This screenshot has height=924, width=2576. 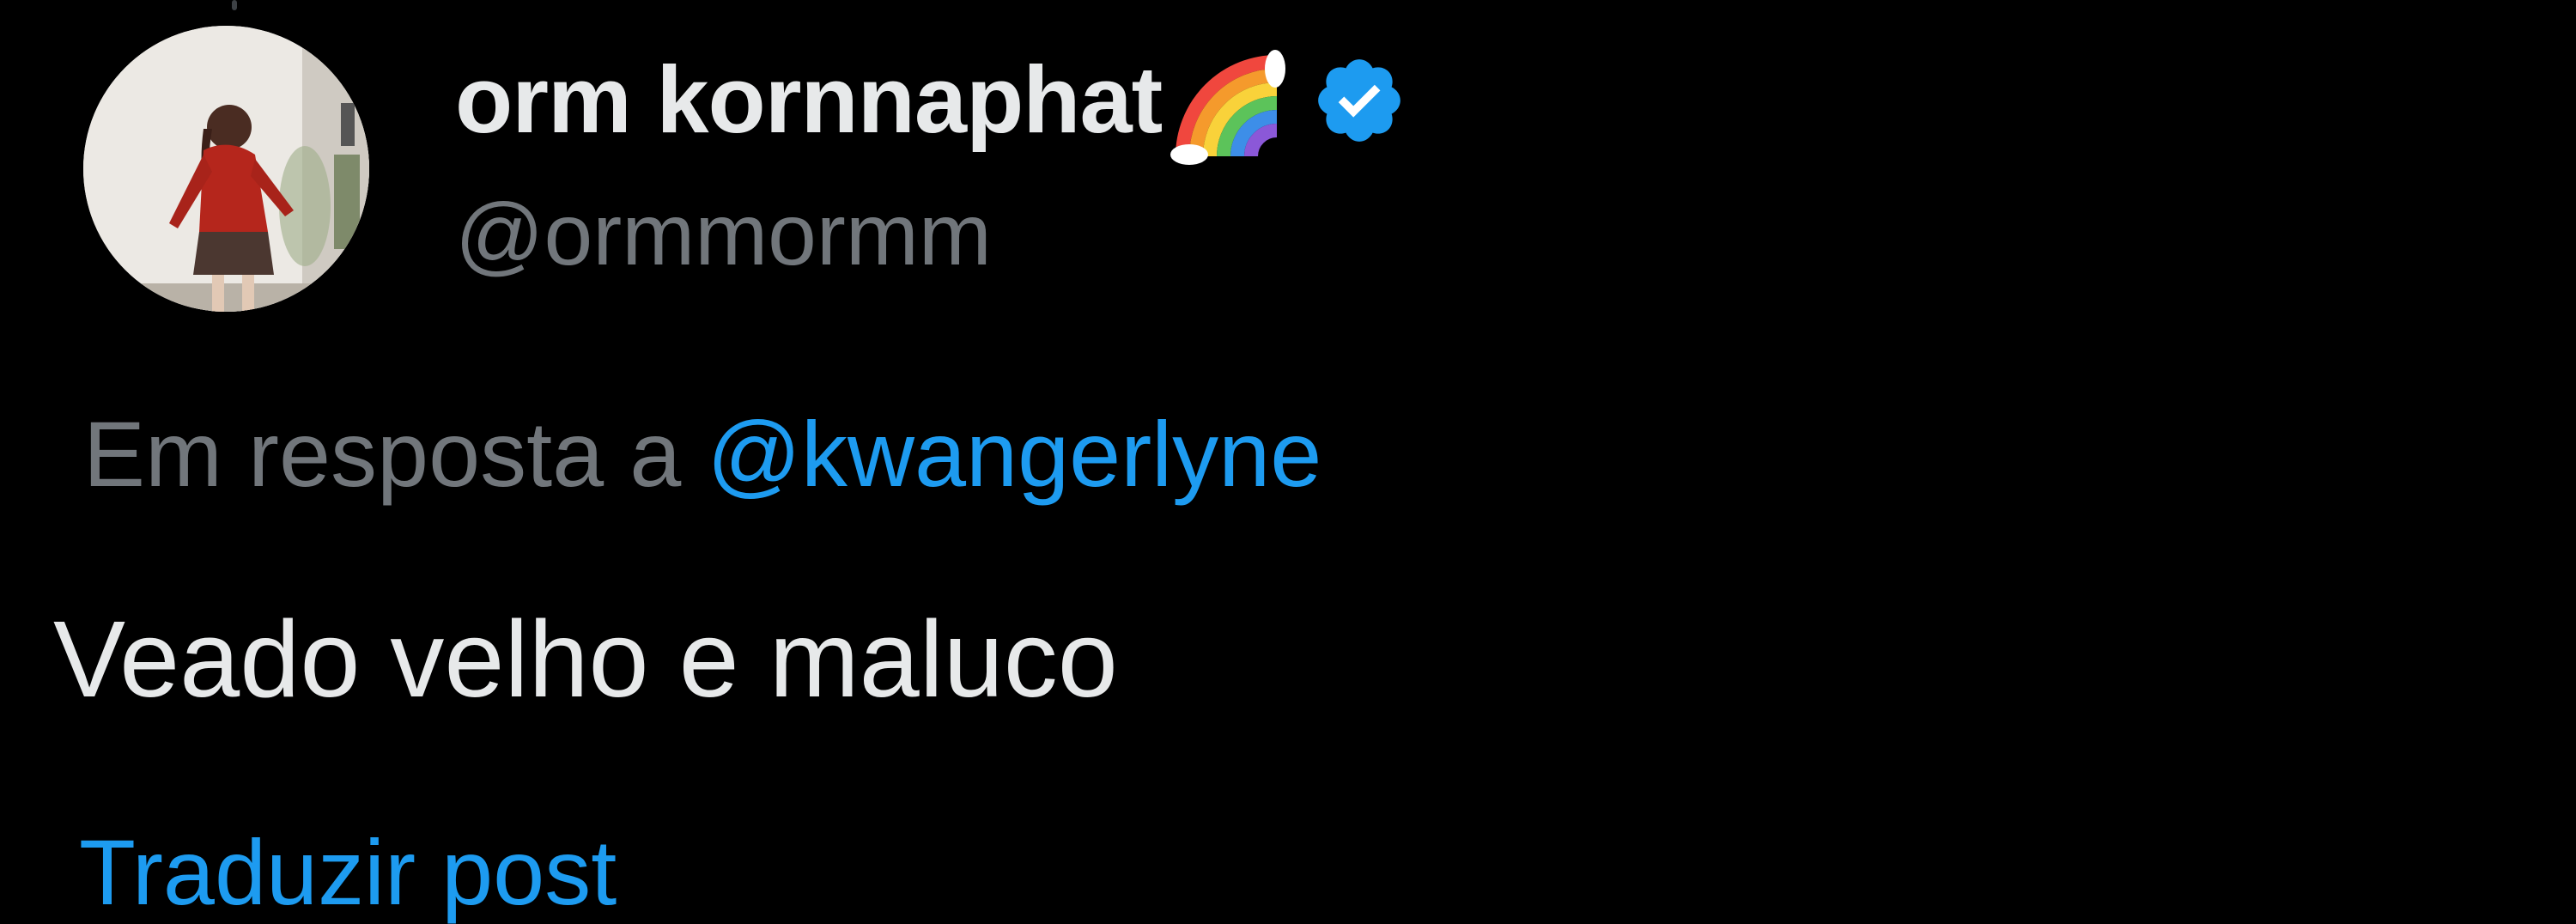 I want to click on translate-post-link: Traduzir post, so click(x=348, y=872).